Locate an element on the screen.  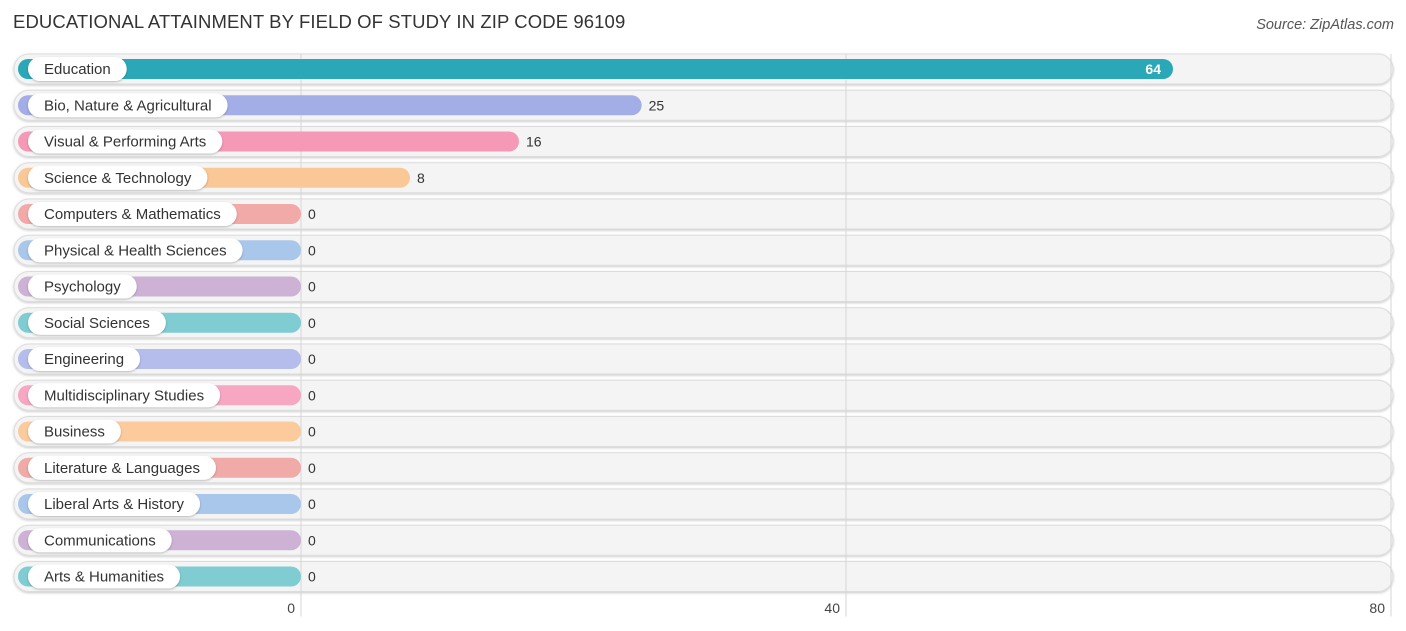
category-label: Multidisciplinary Studies is located at coordinates (124, 395).